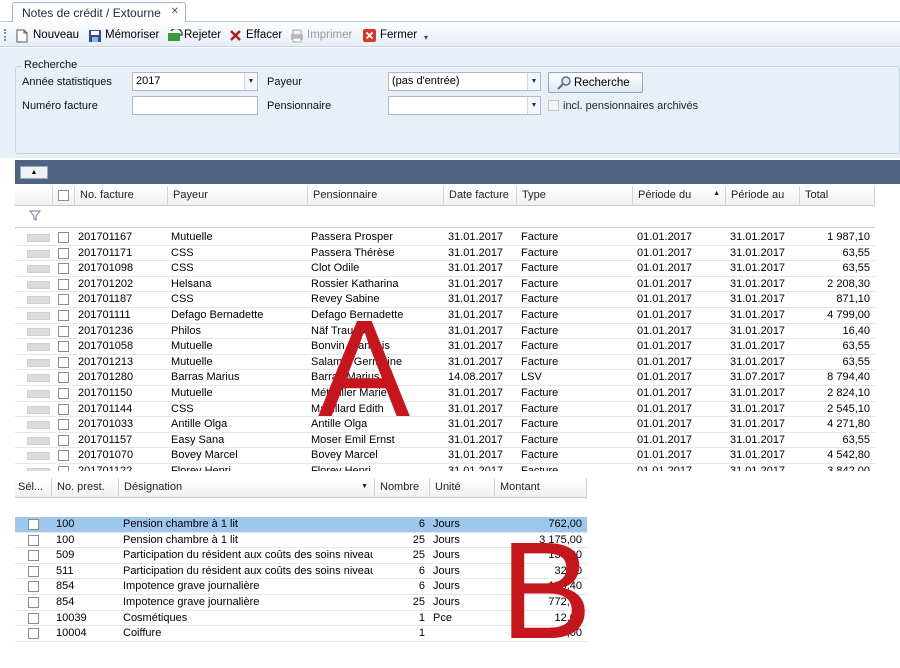 The image size is (900, 668). I want to click on annee-select: 2017 ▼, so click(195, 81).